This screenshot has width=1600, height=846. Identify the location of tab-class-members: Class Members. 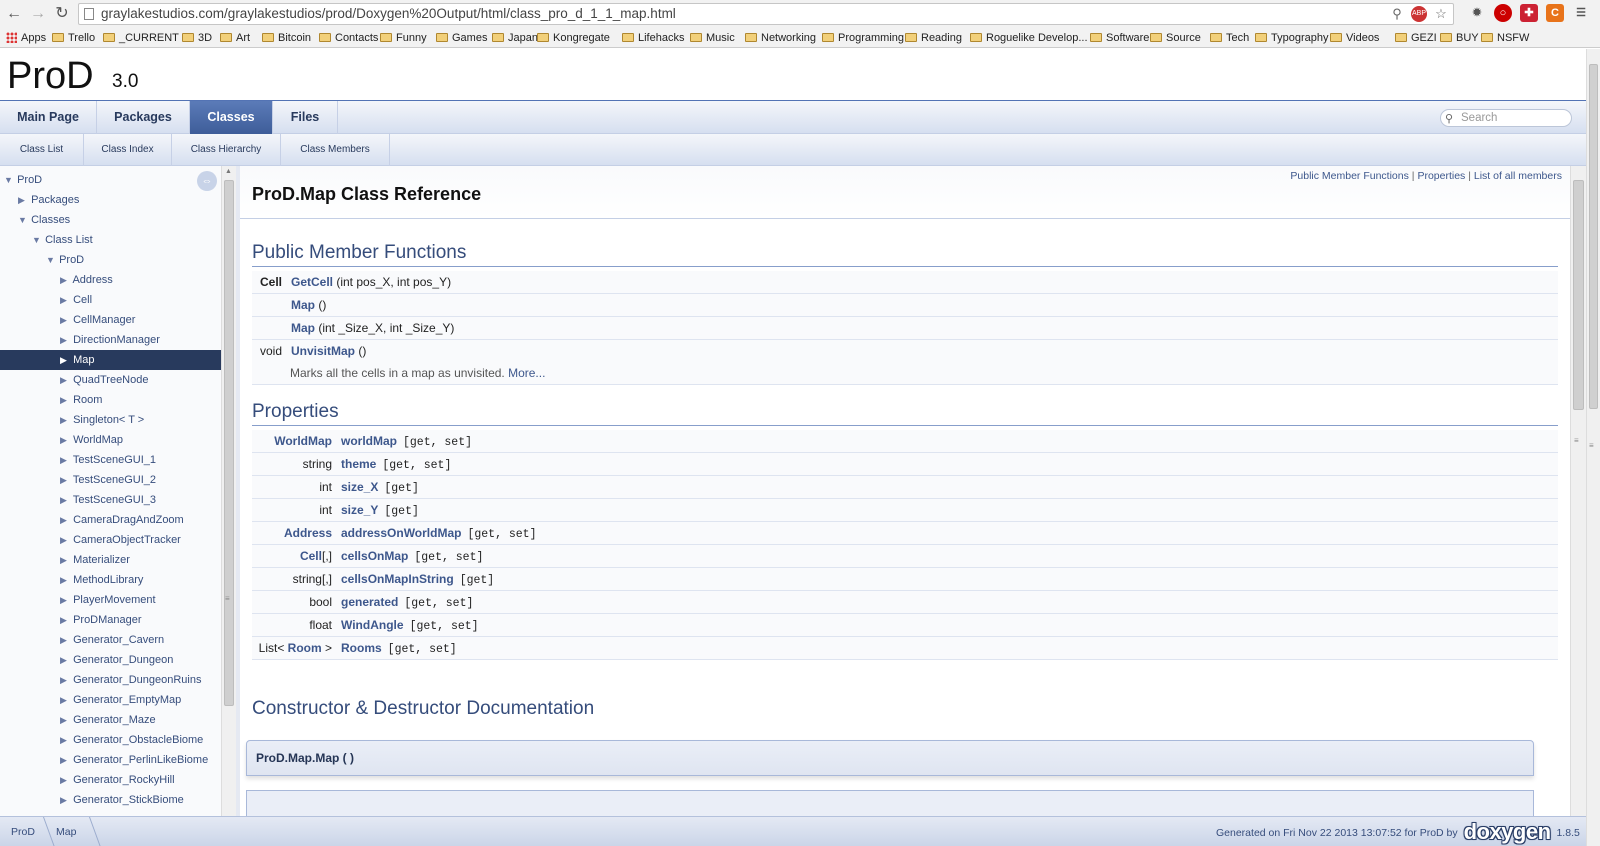
(335, 150).